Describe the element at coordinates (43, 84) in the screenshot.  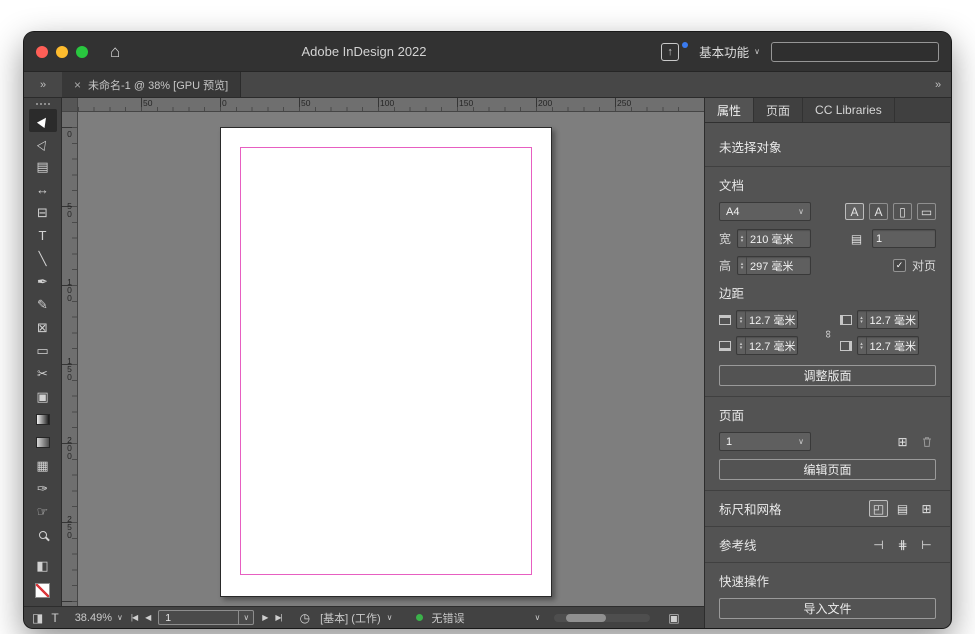
I see `toolbar-overflow-icon: »` at that location.